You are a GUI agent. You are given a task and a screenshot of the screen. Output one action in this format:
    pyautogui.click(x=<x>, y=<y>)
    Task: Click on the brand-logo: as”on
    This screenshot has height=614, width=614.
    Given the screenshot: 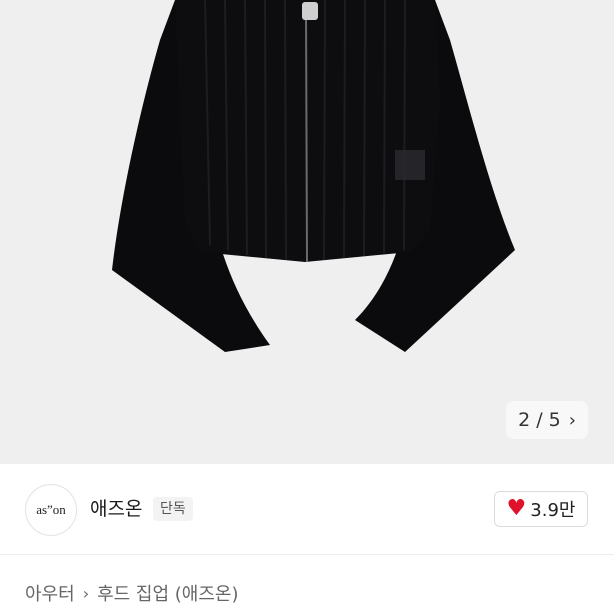 What is the action you would take?
    pyautogui.click(x=51, y=510)
    